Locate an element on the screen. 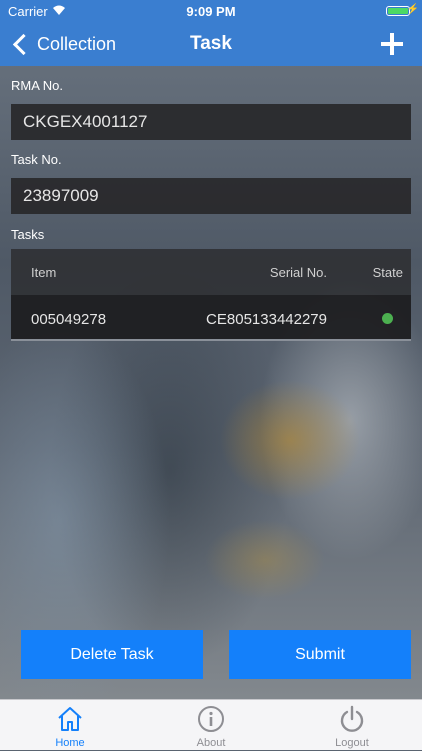 The image size is (422, 751). task-field: 23897009 is located at coordinates (211, 196).